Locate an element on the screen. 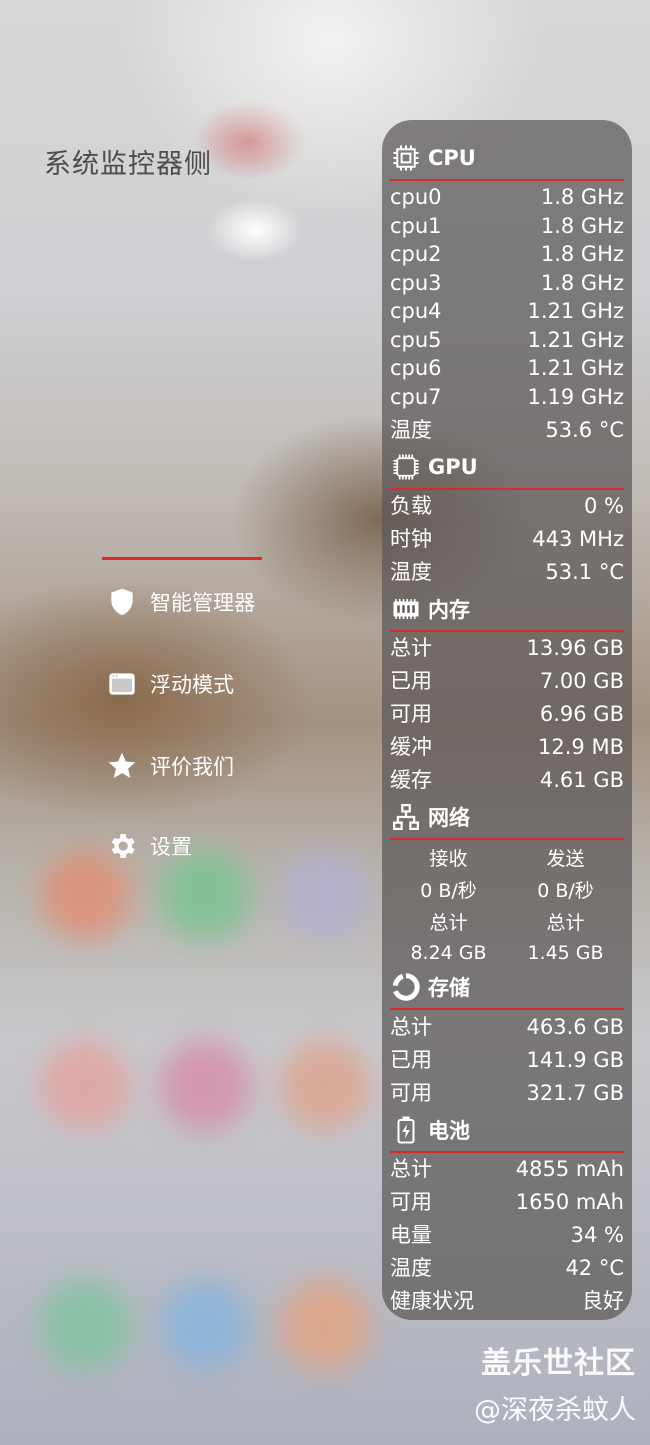  memory-section-header: 内存 is located at coordinates (430, 609).